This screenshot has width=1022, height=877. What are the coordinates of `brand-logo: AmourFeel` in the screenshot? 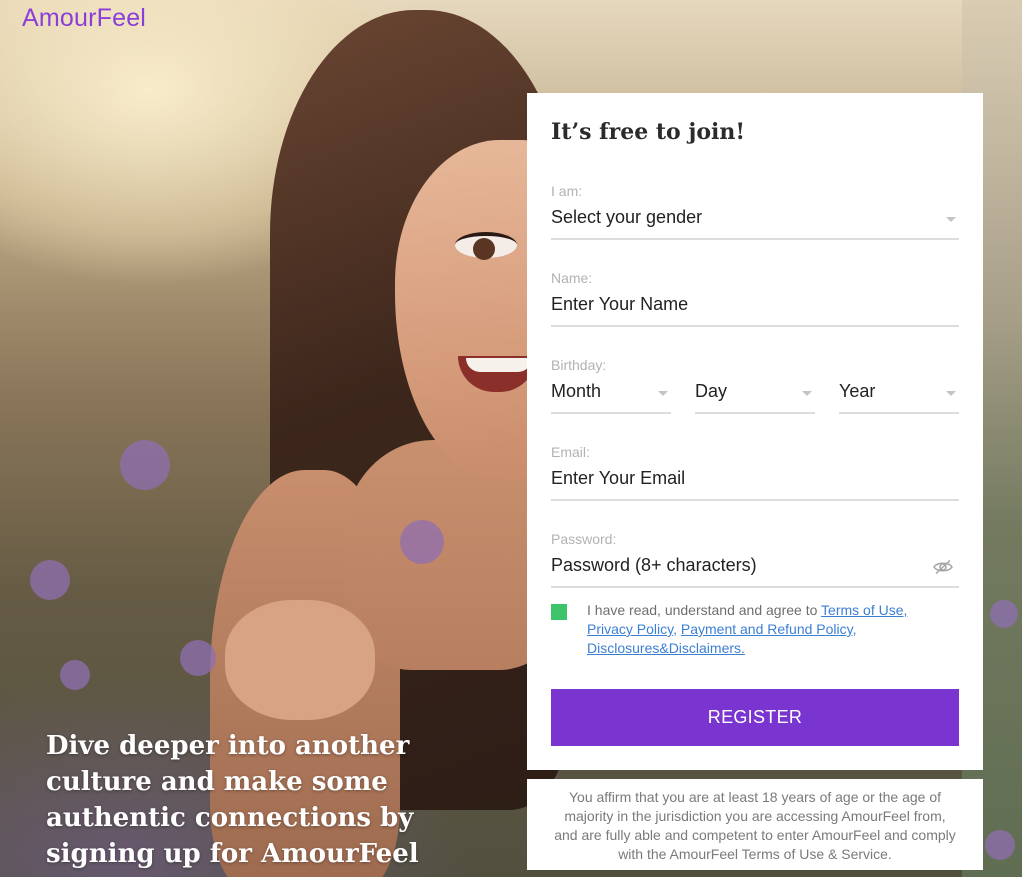 It's located at (84, 18).